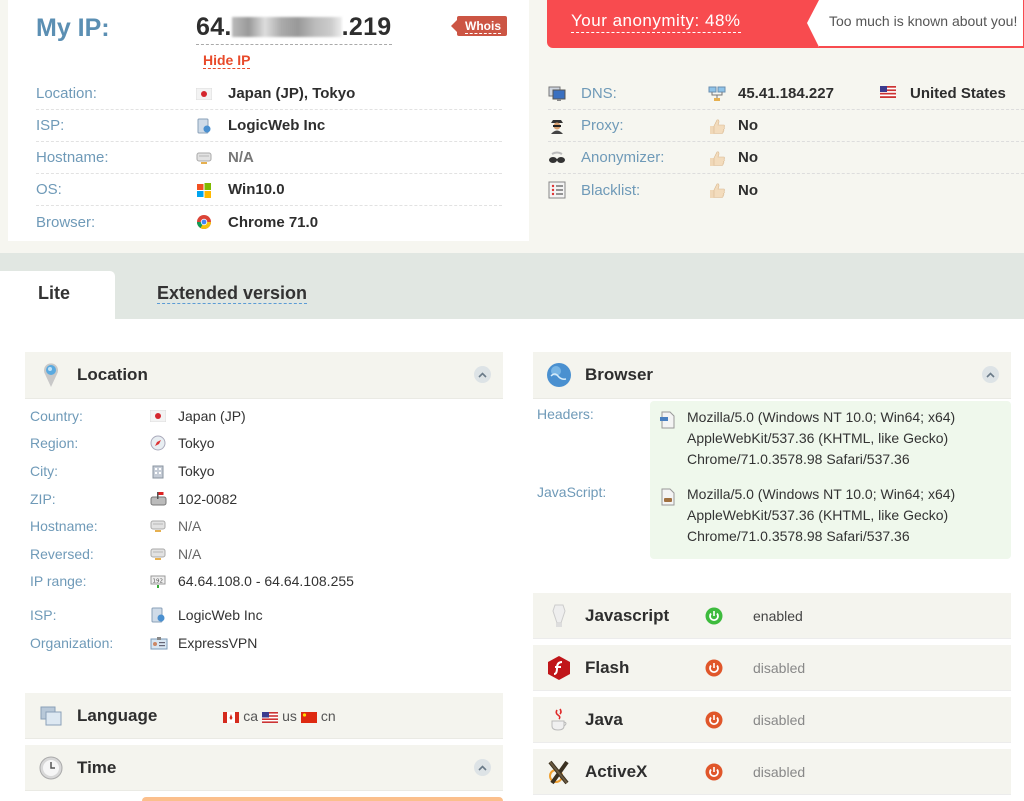 Image resolution: width=1024 pixels, height=801 pixels. I want to click on plugin-row-javascript: Javascript enabled, so click(772, 616).